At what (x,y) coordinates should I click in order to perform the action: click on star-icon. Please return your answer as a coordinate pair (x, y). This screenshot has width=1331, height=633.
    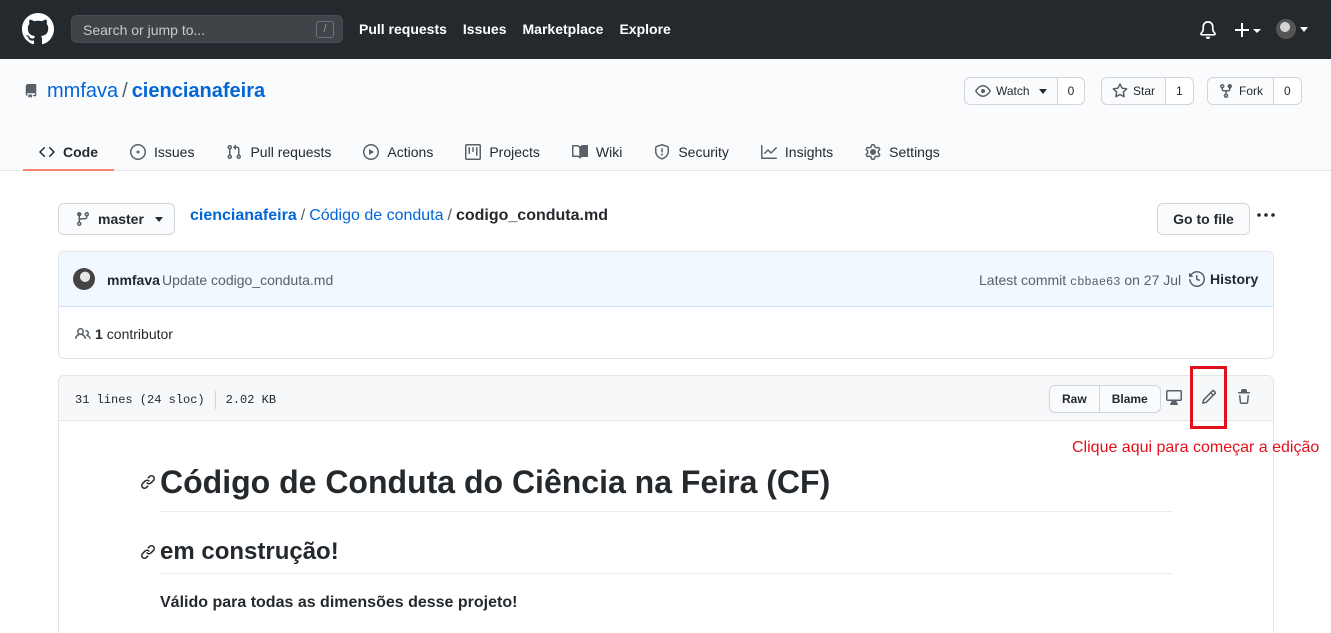
    Looking at the image, I should click on (1120, 90).